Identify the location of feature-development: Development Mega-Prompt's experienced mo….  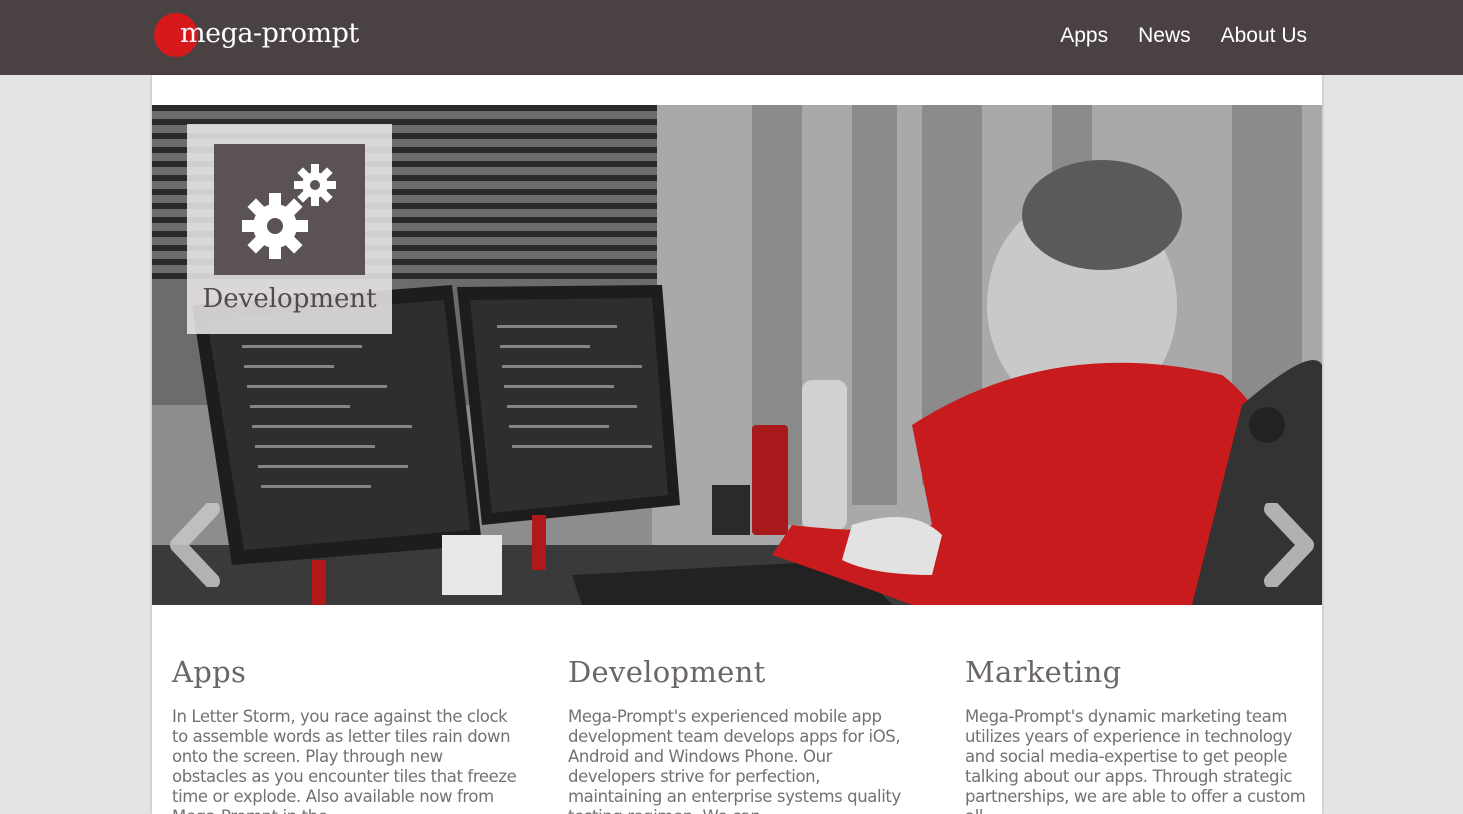
(740, 734).